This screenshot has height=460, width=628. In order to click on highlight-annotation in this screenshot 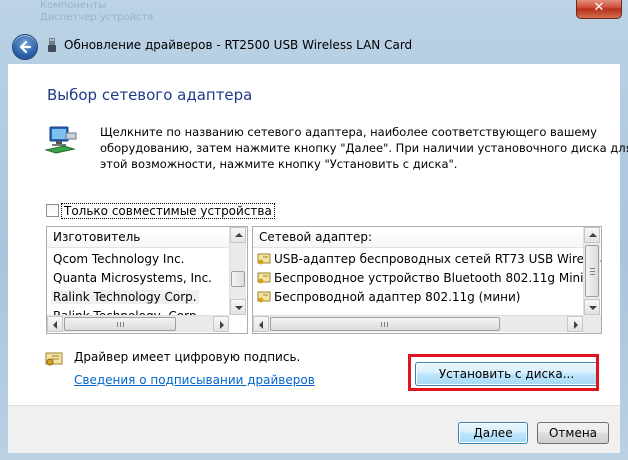, I will do `click(503, 372)`.